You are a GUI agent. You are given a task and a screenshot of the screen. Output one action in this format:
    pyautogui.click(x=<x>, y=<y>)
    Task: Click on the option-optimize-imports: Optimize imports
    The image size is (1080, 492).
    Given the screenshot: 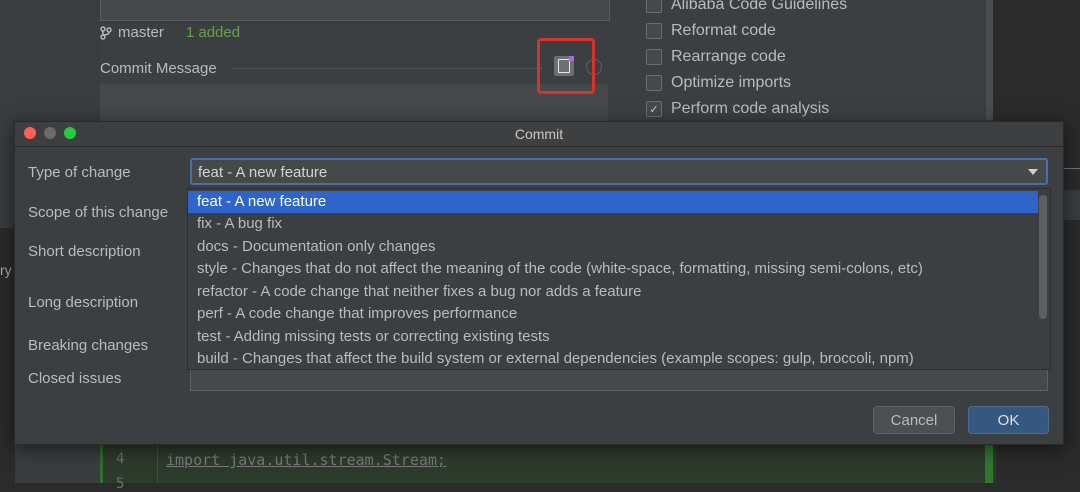 What is the action you would take?
    pyautogui.click(x=718, y=83)
    